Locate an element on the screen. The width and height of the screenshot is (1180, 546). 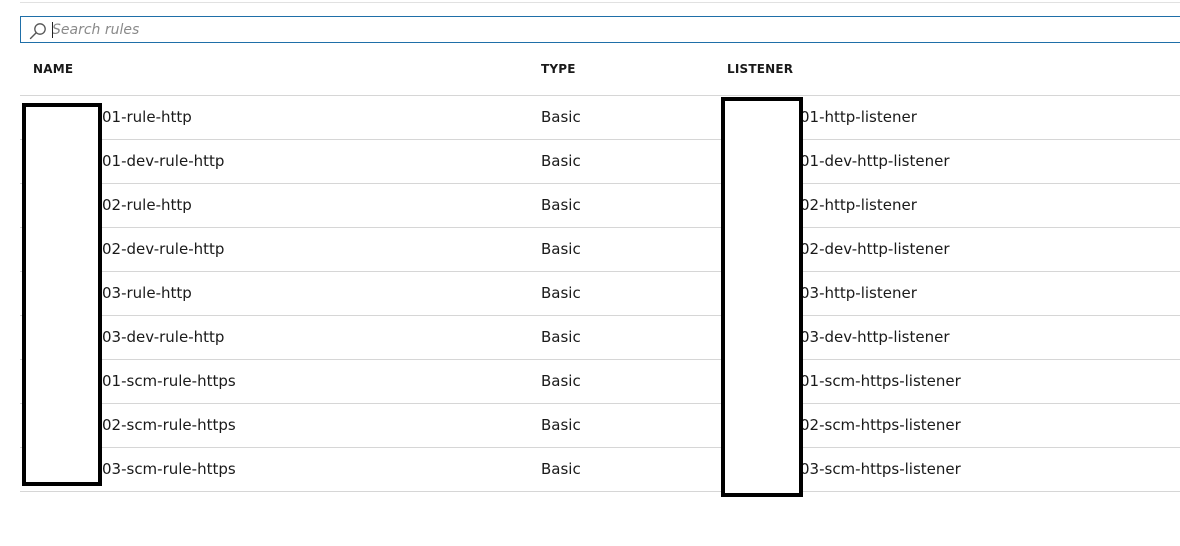
rule-name: 03-scm-rule-https is located at coordinates (169, 469).